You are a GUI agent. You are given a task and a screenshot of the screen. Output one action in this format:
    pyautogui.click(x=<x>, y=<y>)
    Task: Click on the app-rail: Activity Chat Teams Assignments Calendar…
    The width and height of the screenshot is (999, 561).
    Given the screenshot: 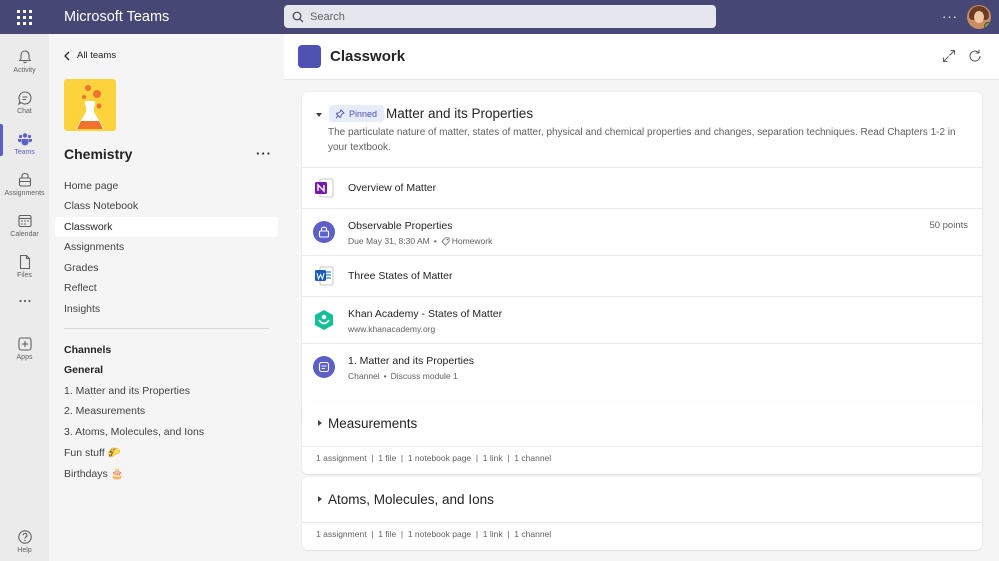 What is the action you would take?
    pyautogui.click(x=24, y=297)
    